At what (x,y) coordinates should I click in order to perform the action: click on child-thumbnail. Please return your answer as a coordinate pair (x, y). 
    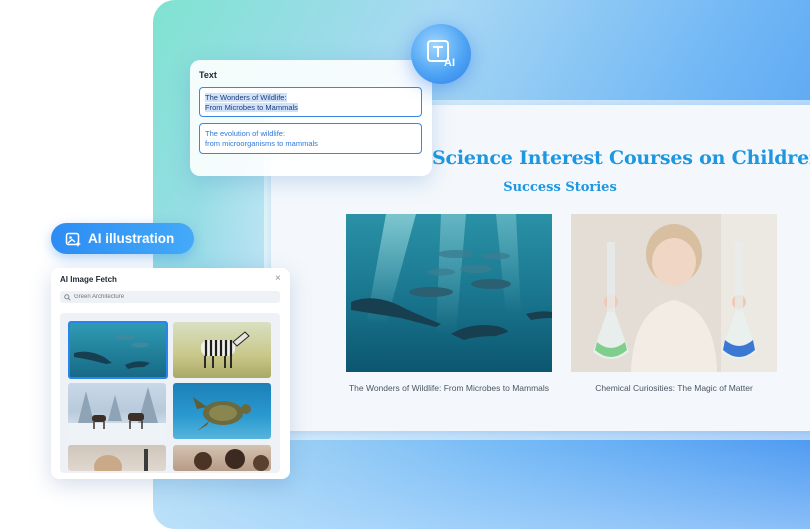
    Looking at the image, I should click on (121, 460).